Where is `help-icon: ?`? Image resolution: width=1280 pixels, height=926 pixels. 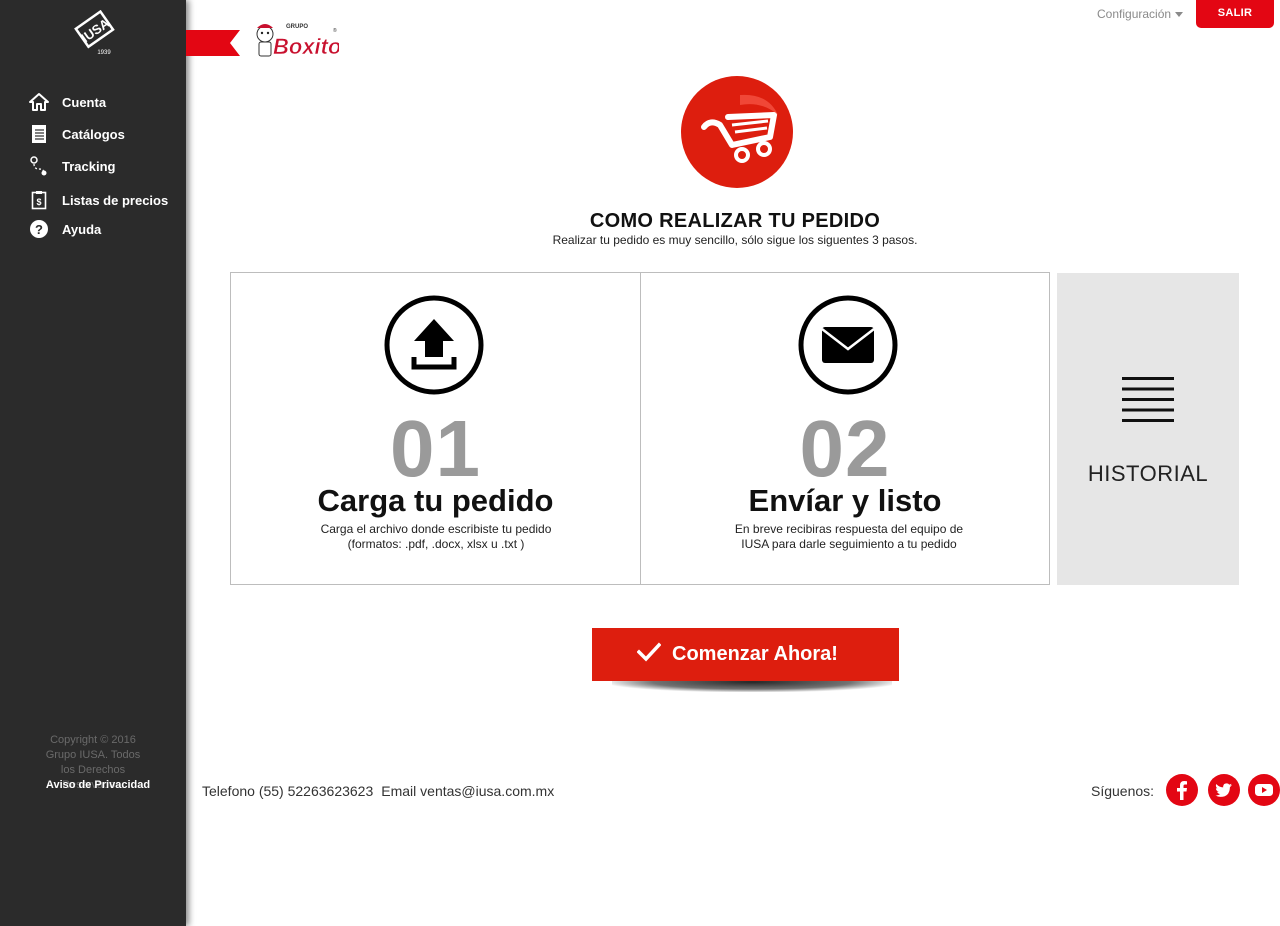
help-icon: ? is located at coordinates (39, 229).